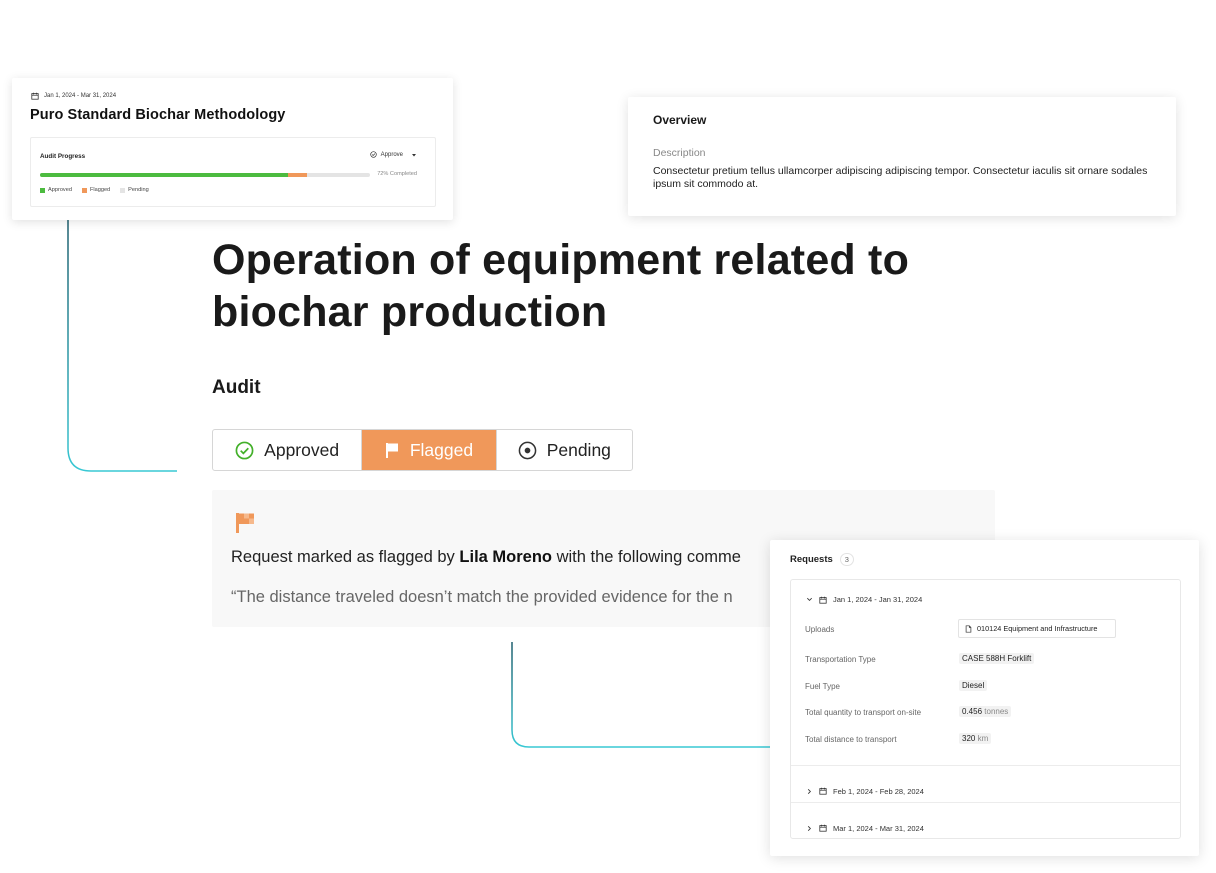 This screenshot has width=1216, height=873. What do you see at coordinates (811, 559) in the screenshot?
I see `requests-title: Requests` at bounding box center [811, 559].